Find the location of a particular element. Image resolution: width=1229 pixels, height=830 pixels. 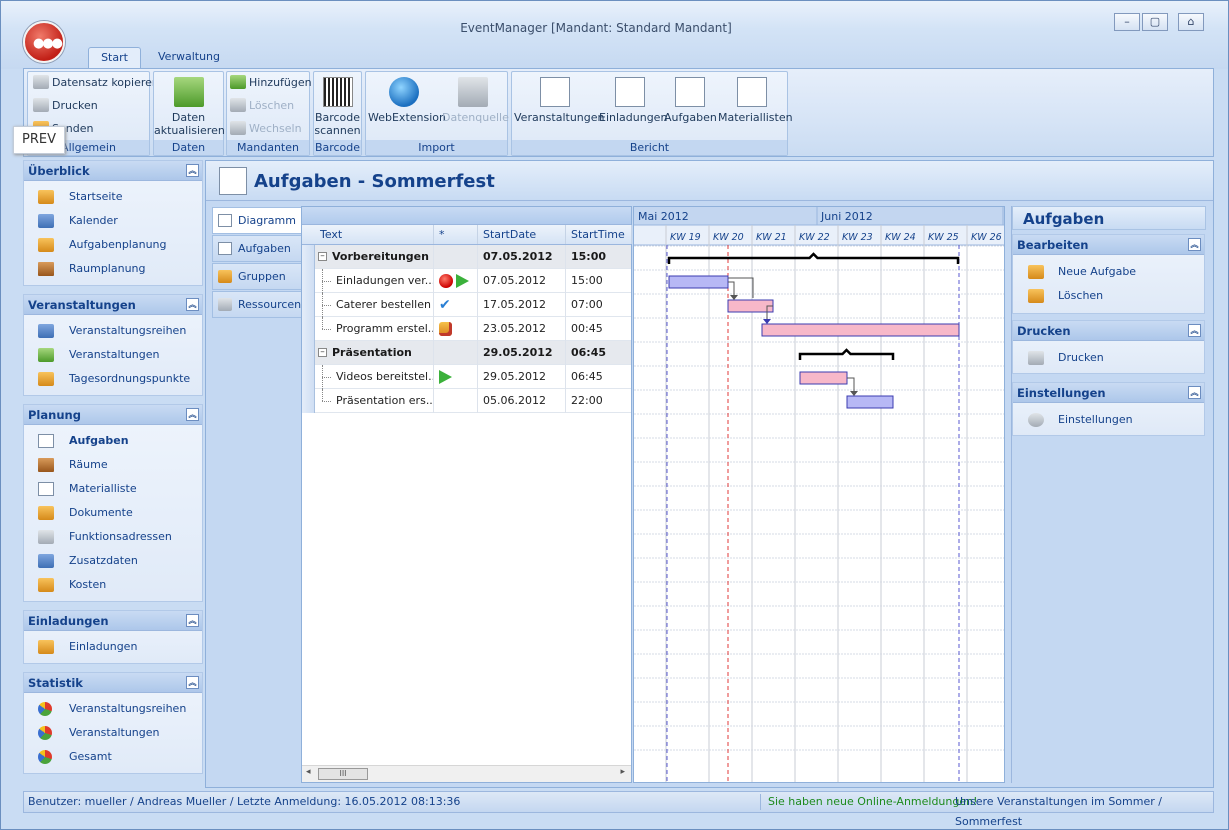

nav-item-dokumente: Dokumente is located at coordinates (113, 513).